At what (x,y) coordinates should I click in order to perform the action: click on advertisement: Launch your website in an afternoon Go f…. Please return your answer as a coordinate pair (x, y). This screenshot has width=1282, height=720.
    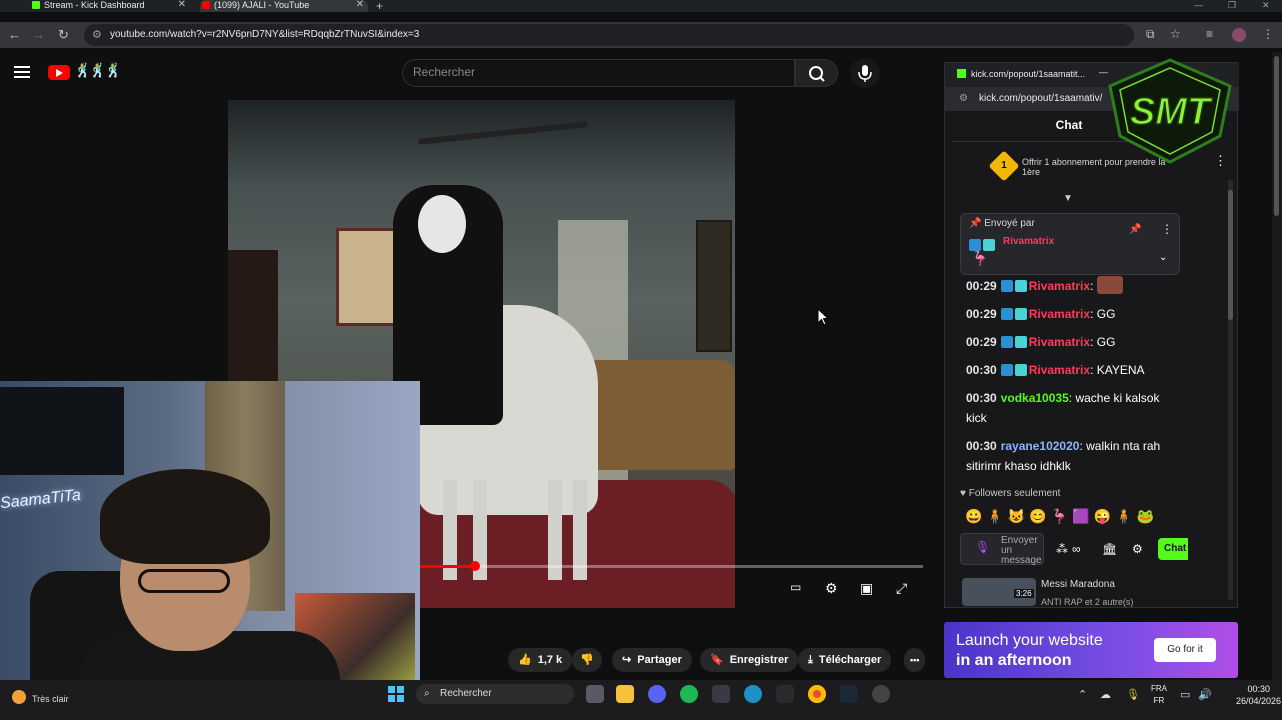
    Looking at the image, I should click on (1091, 650).